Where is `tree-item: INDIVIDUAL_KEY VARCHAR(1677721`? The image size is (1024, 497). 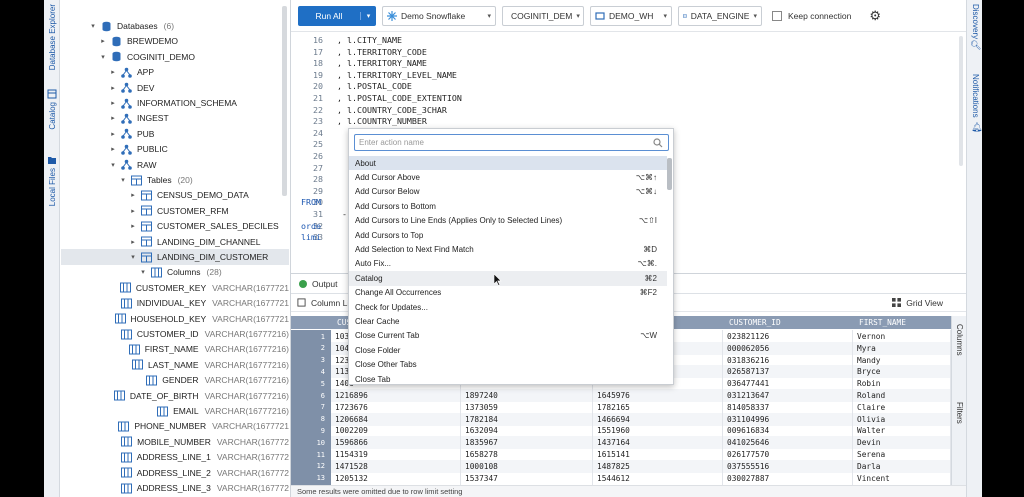
tree-item: INDIVIDUAL_KEY VARCHAR(1677721 is located at coordinates (175, 303).